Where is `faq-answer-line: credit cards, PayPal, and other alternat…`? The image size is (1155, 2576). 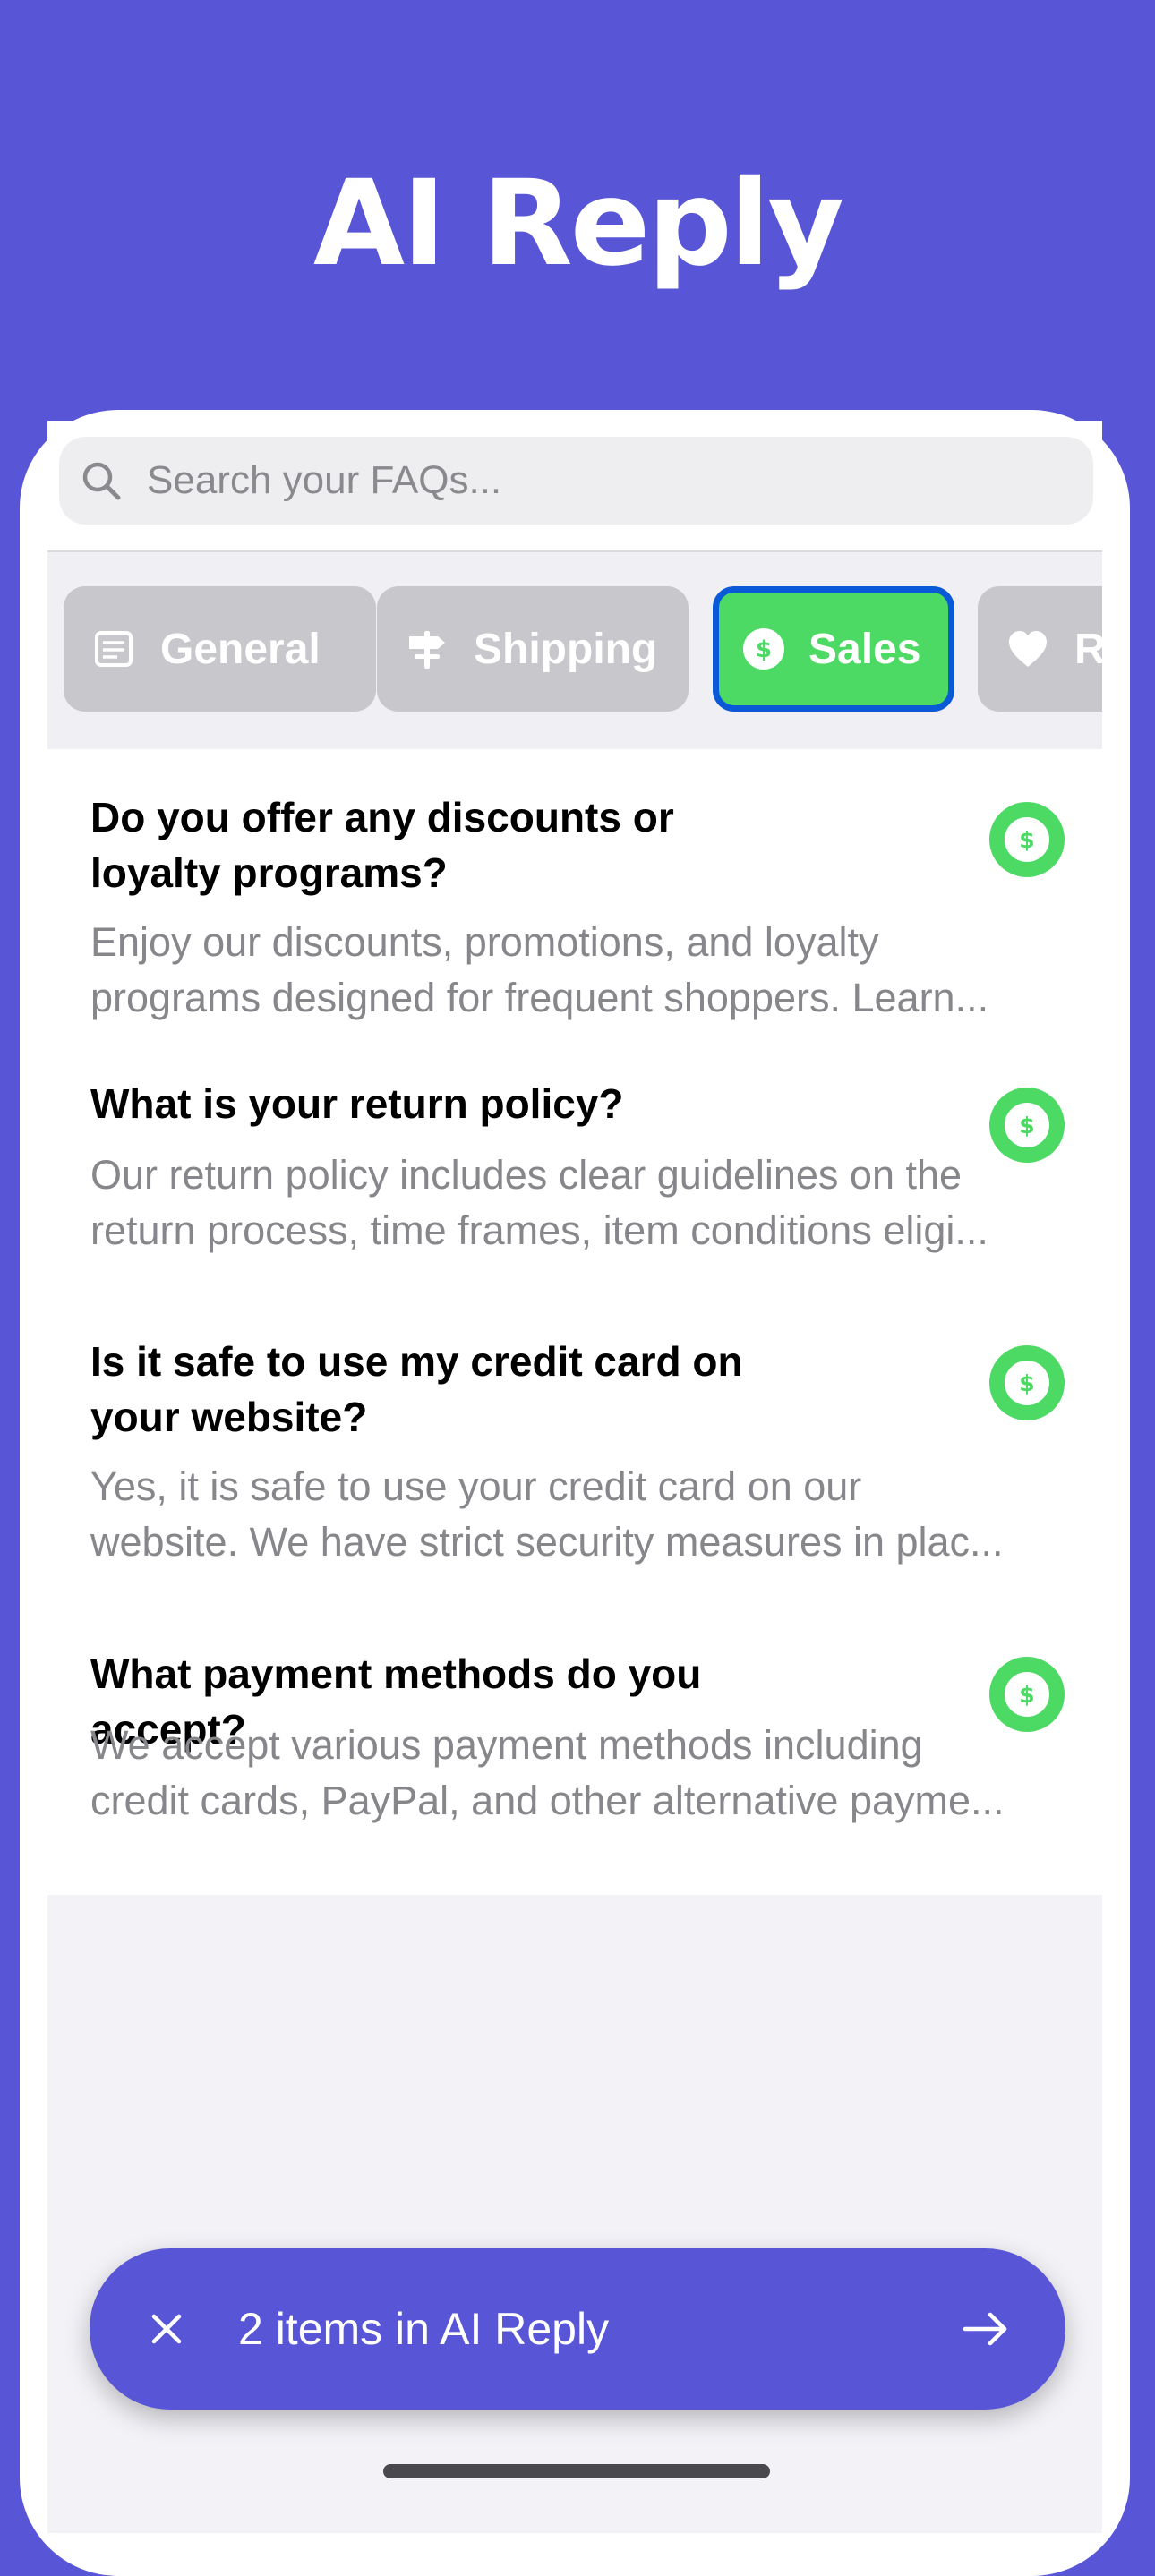 faq-answer-line: credit cards, PayPal, and other alternat… is located at coordinates (547, 1800).